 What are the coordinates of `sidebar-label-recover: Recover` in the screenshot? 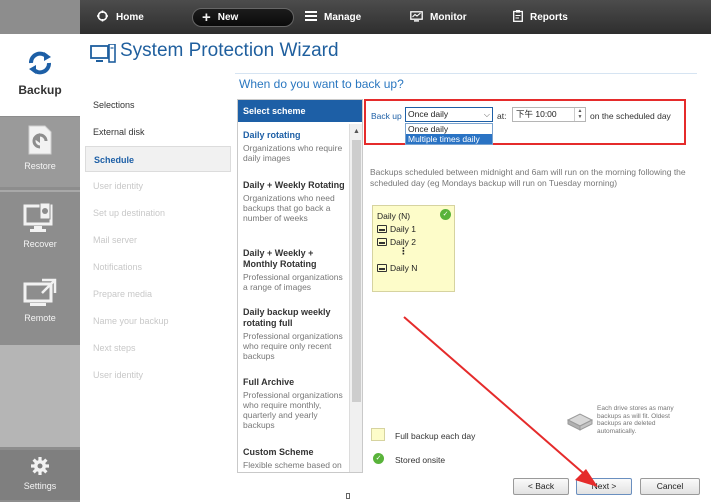 It's located at (40, 244).